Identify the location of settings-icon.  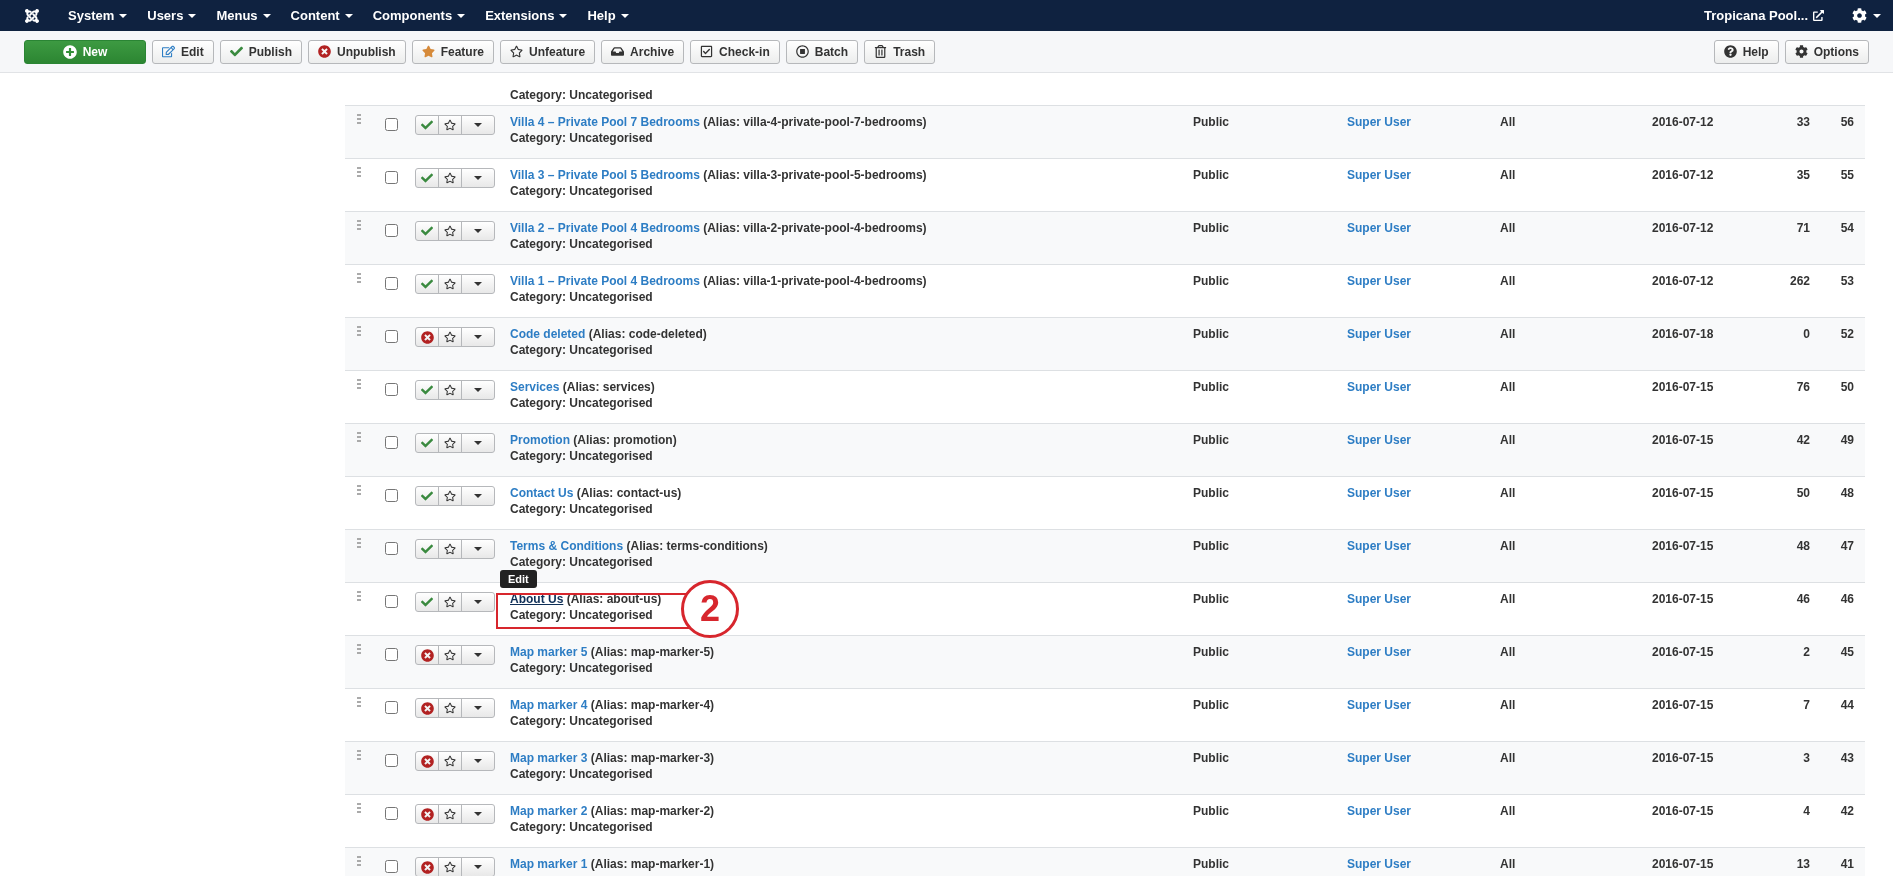
(1859, 15).